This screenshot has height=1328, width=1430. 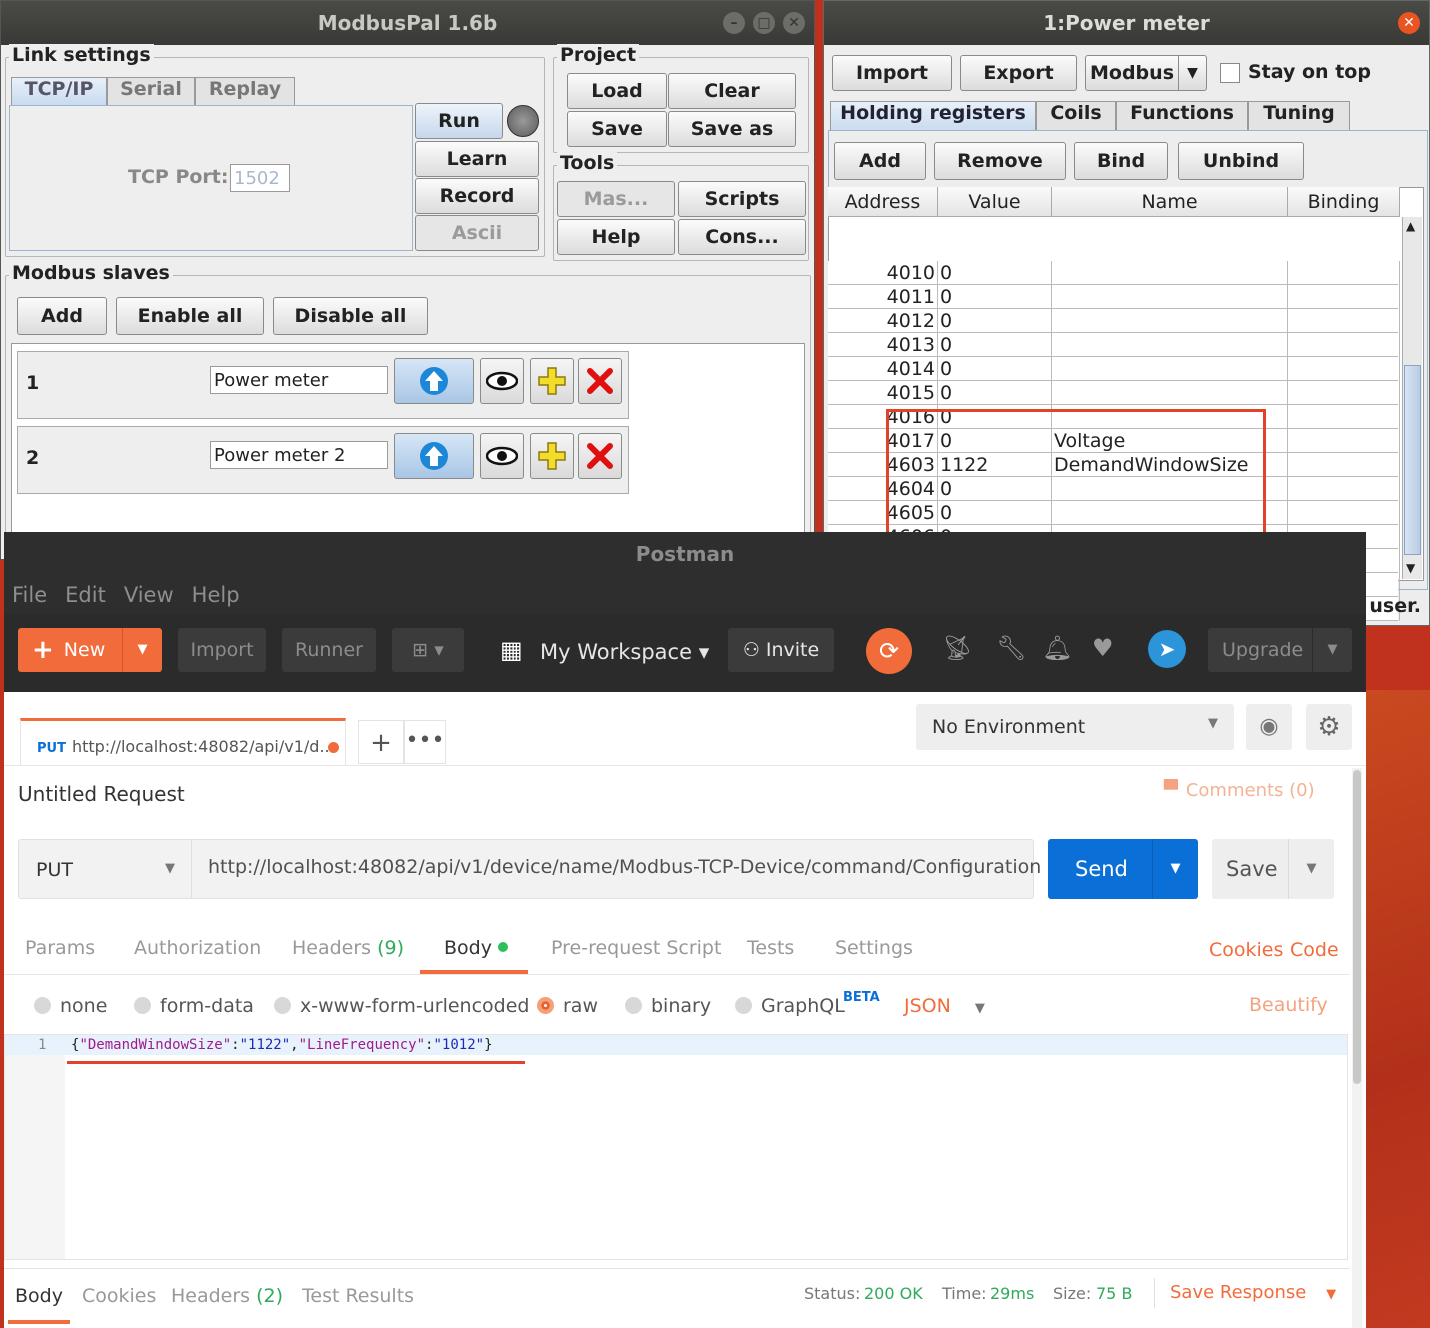 I want to click on response-tab-body: Body, so click(x=39, y=1296).